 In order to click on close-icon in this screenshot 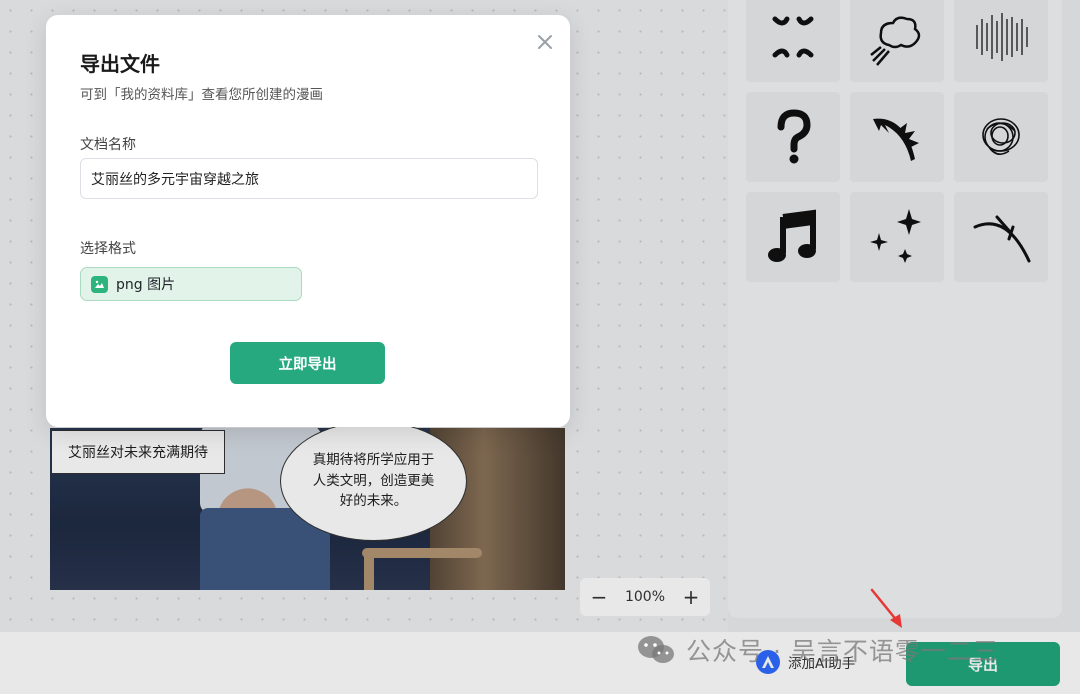, I will do `click(545, 42)`.